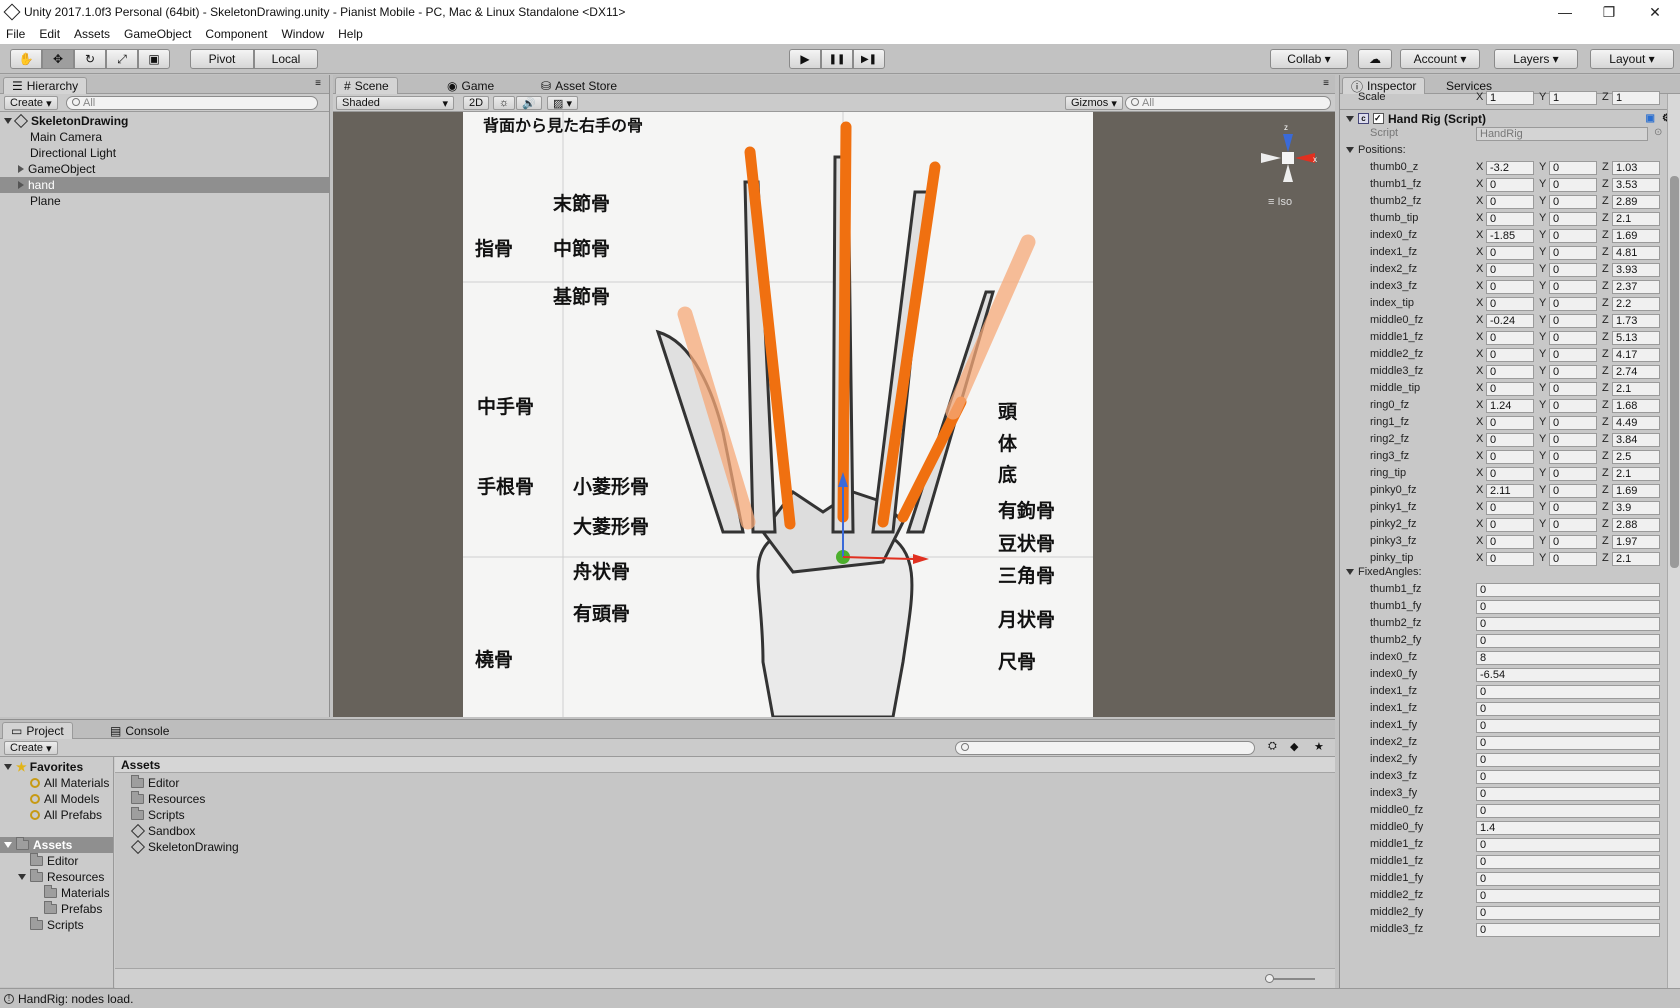 This screenshot has height=1008, width=1680. What do you see at coordinates (1510, 236) in the screenshot?
I see `position-x-input: -1.85` at bounding box center [1510, 236].